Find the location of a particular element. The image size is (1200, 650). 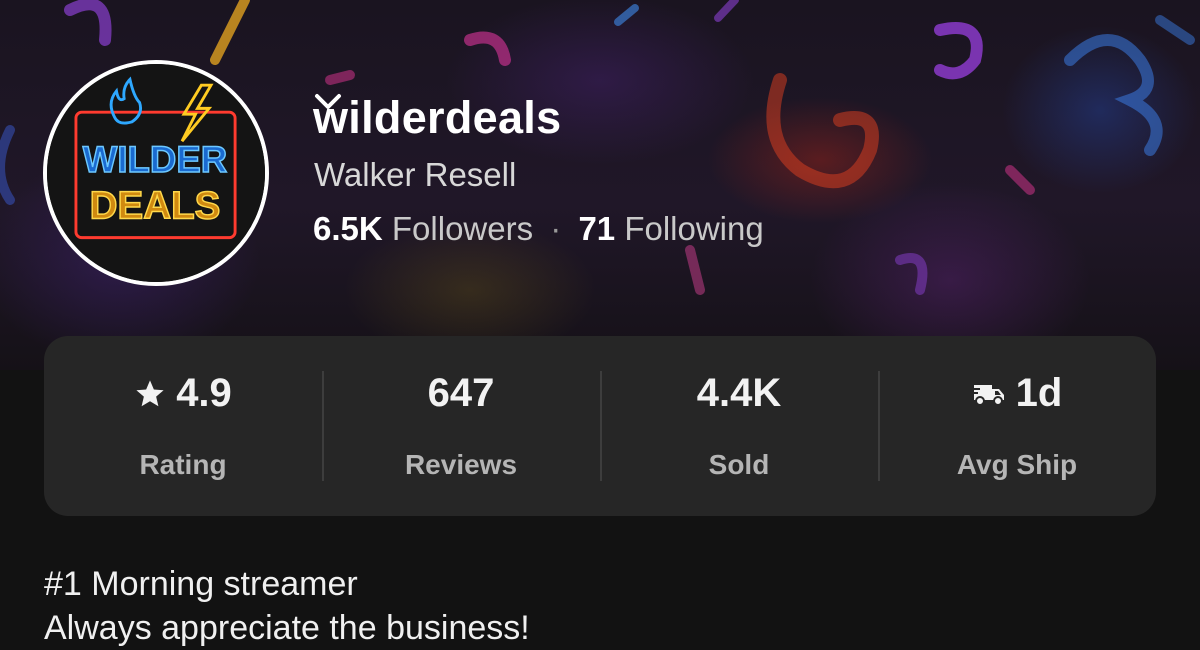

wilder-deals-logo: WILDER DEALS is located at coordinates (156, 173).